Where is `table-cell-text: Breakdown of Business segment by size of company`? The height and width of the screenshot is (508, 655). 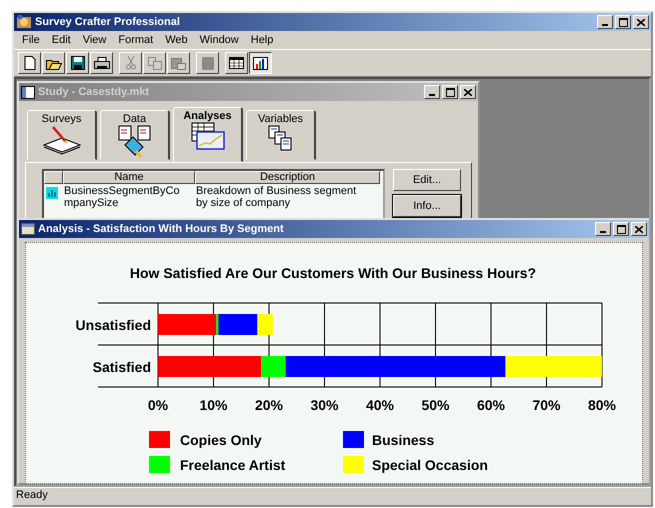 table-cell-text: Breakdown of Business segment by size of company is located at coordinates (277, 197).